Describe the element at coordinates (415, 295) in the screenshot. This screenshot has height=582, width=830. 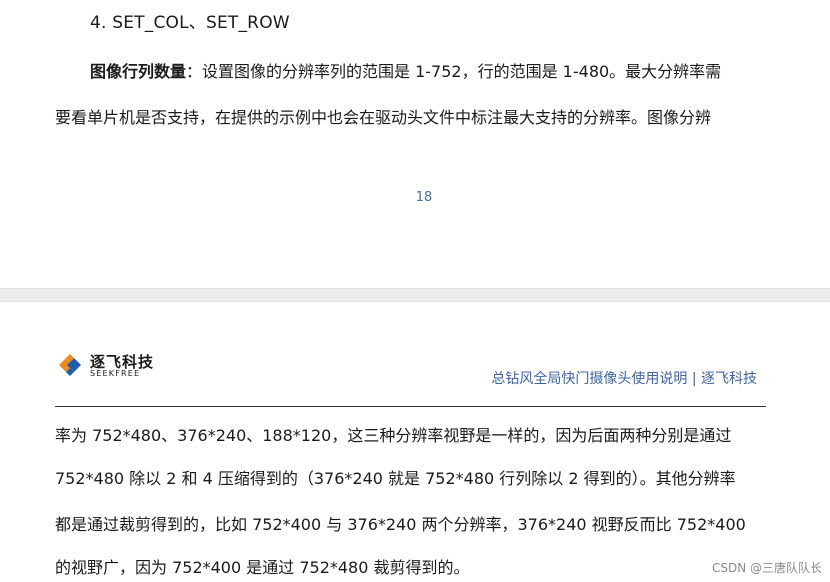
I see `page-separator` at that location.